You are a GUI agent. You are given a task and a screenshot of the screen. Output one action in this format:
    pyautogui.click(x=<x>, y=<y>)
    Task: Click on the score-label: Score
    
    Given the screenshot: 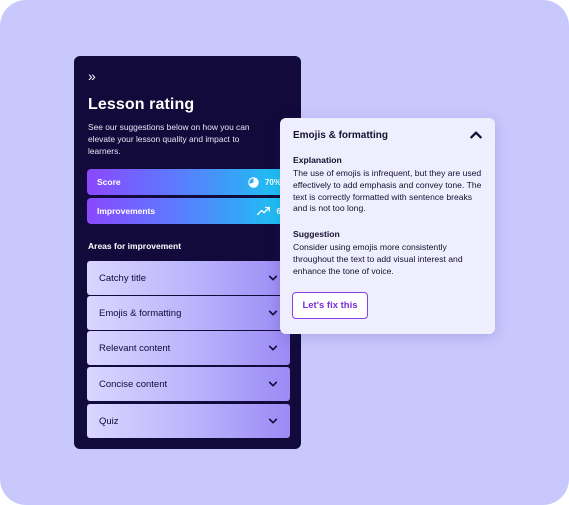 What is the action you would take?
    pyautogui.click(x=109, y=182)
    